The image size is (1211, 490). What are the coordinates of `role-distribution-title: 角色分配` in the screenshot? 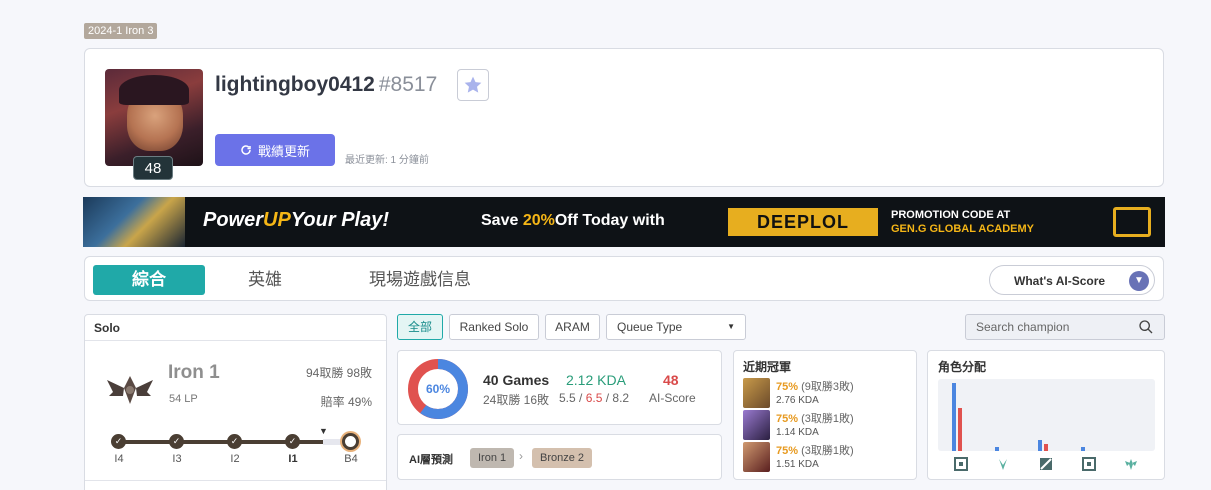 It's located at (962, 367).